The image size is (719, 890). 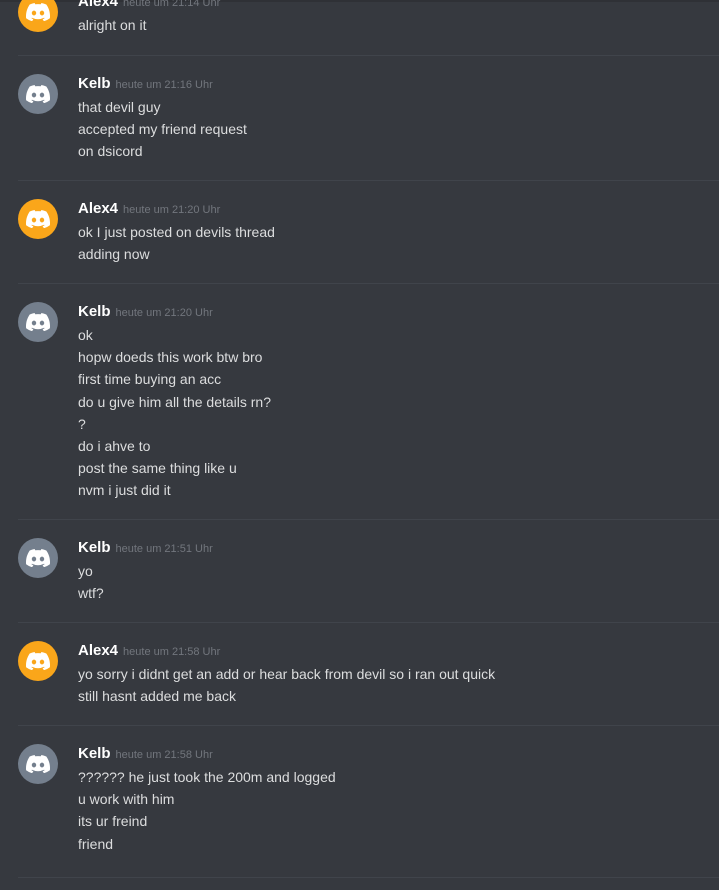 I want to click on timestamp: heute um 21:16 Uhr, so click(x=164, y=85).